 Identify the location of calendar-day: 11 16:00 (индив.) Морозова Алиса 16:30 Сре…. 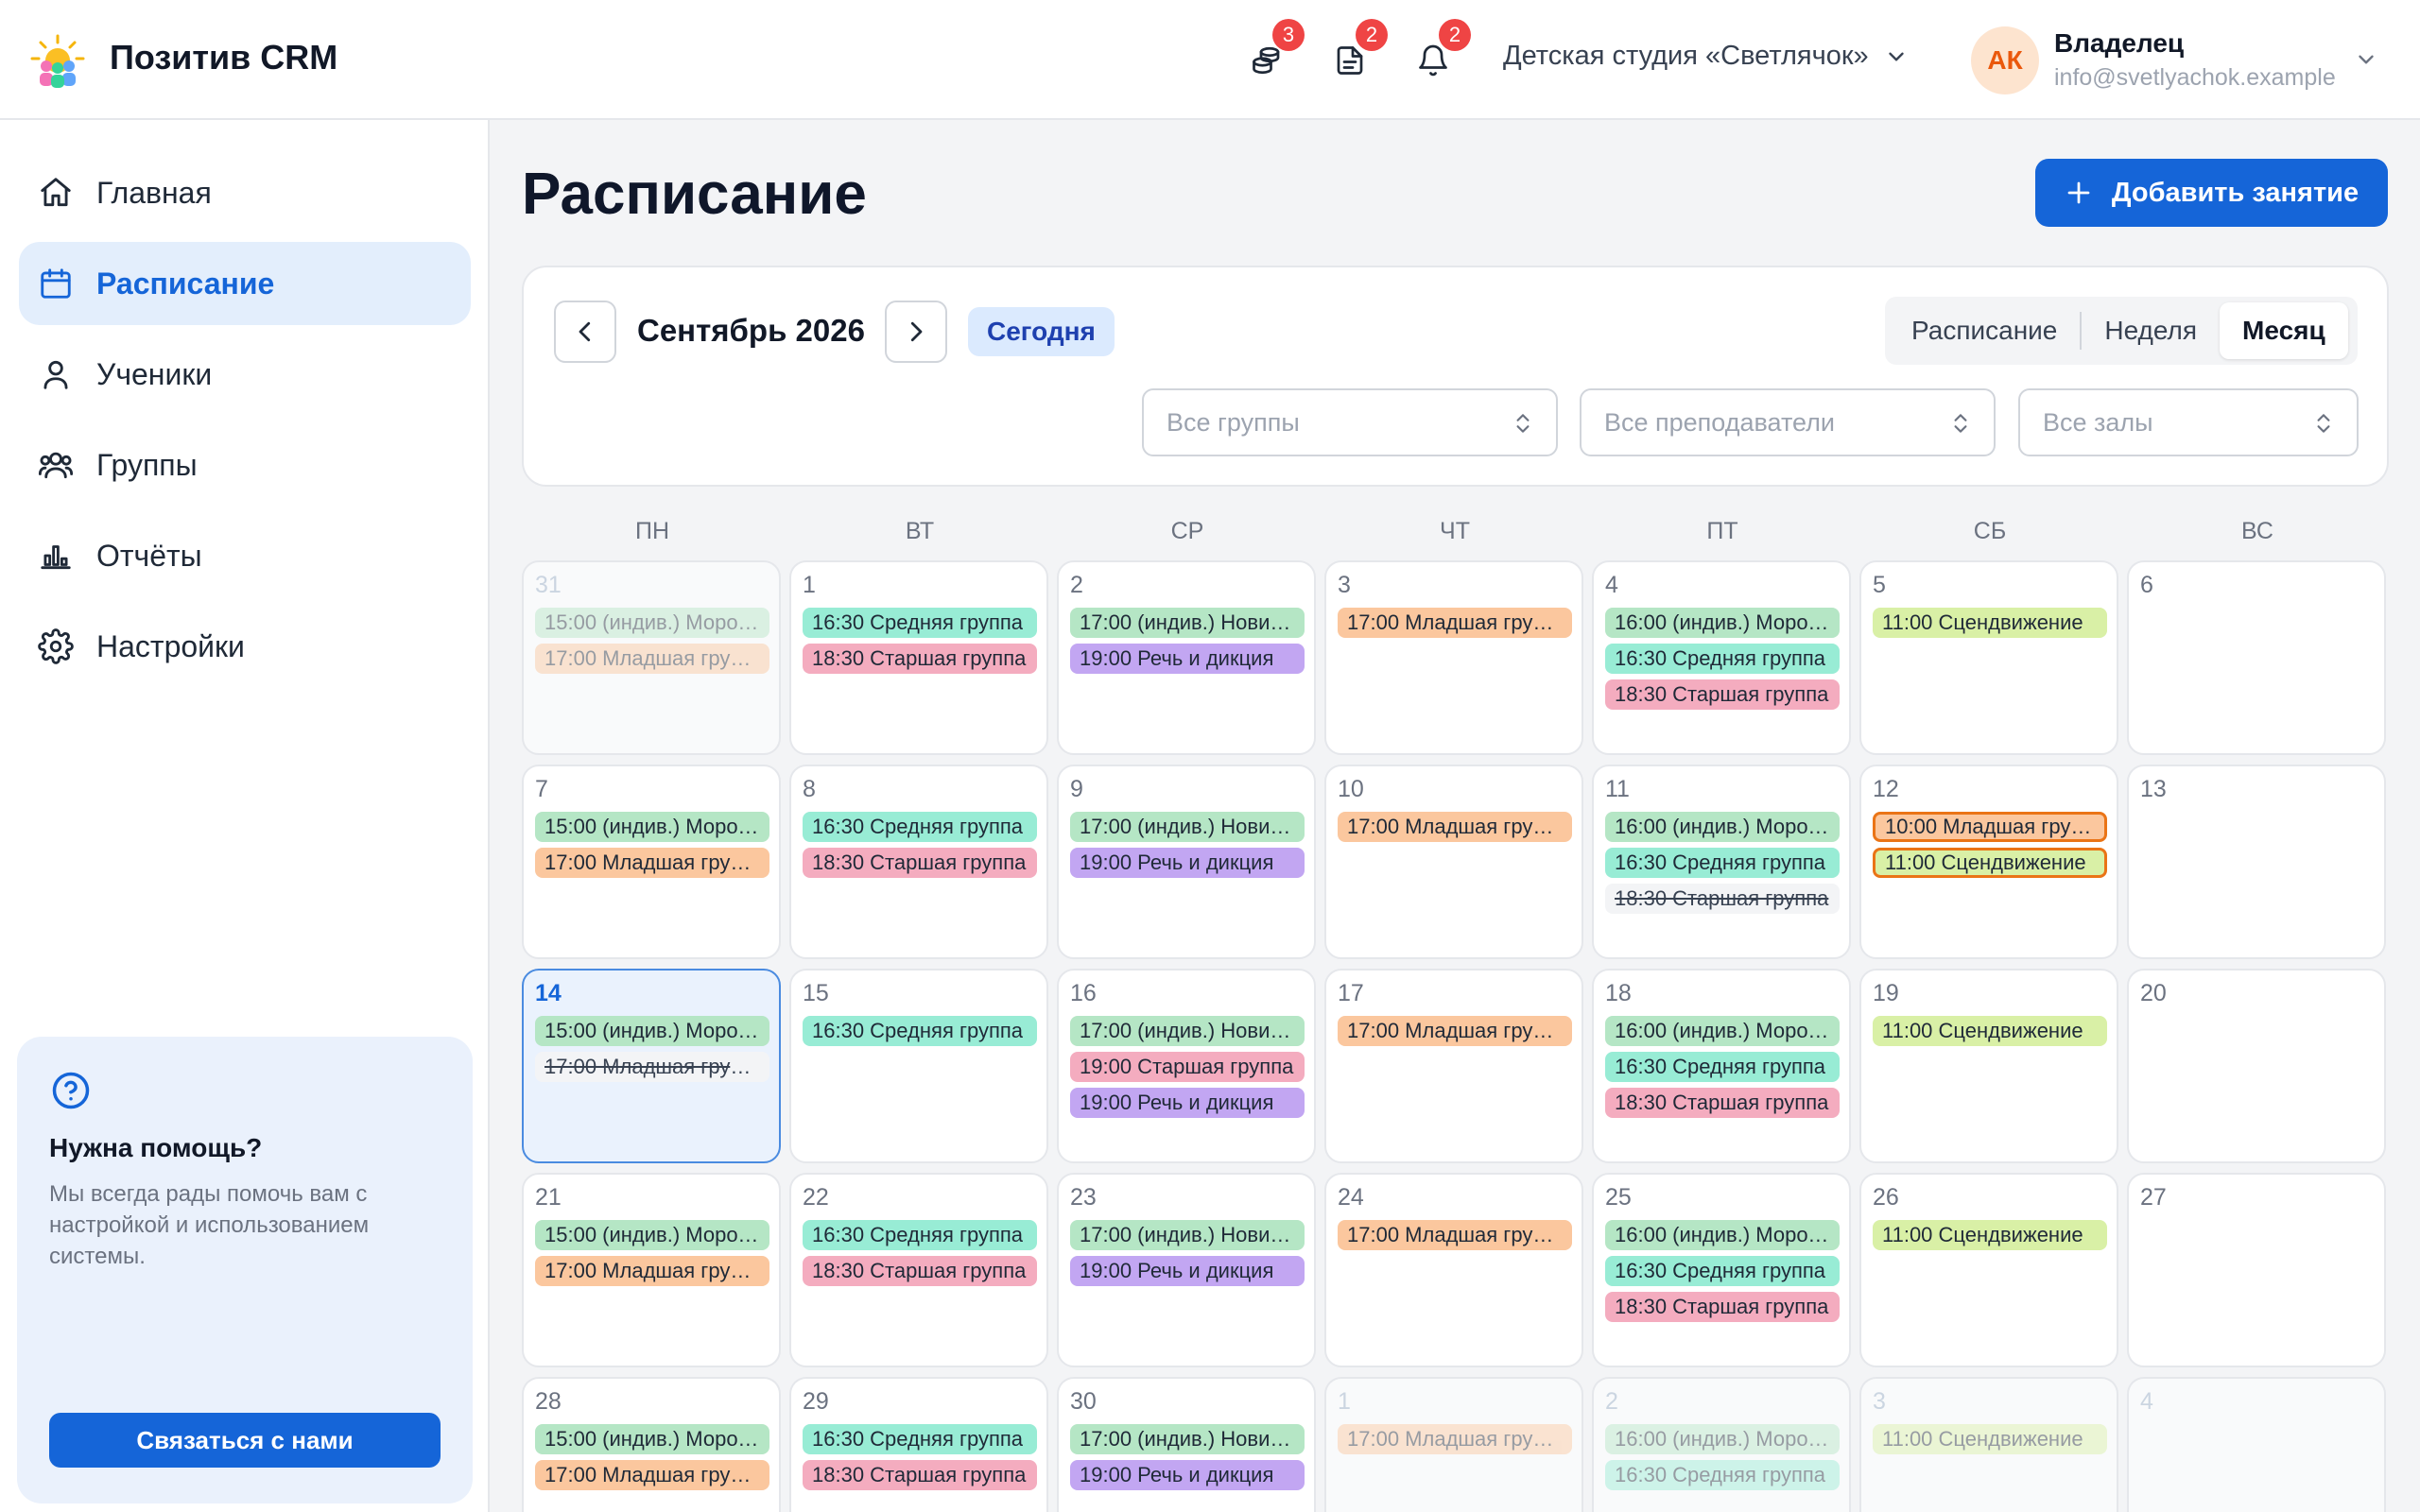
(1722, 862).